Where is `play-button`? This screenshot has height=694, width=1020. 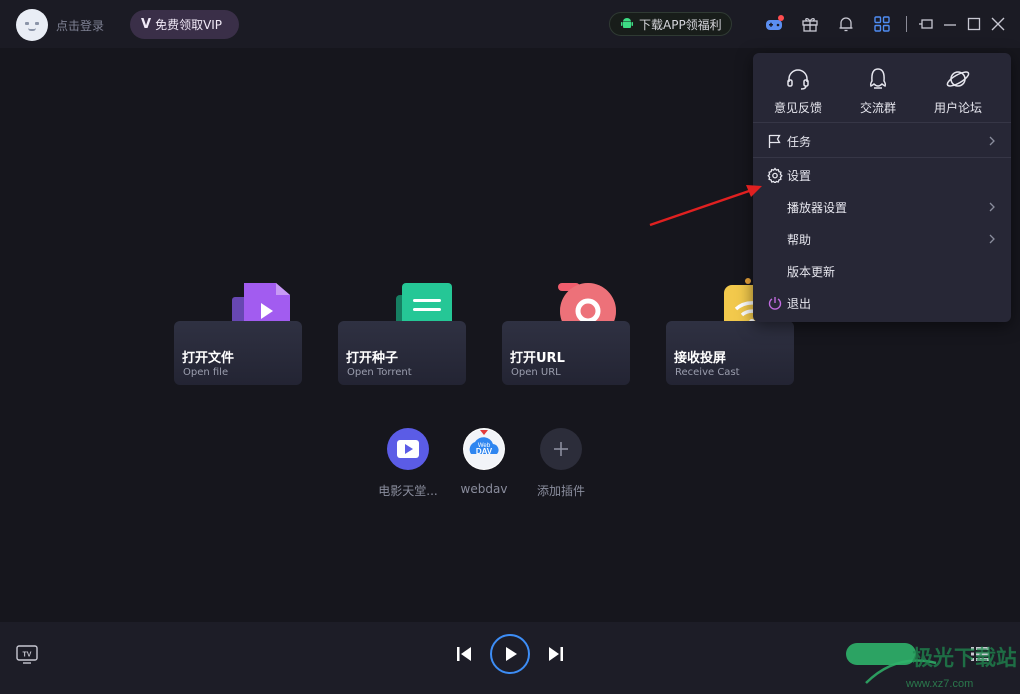
play-button is located at coordinates (510, 654).